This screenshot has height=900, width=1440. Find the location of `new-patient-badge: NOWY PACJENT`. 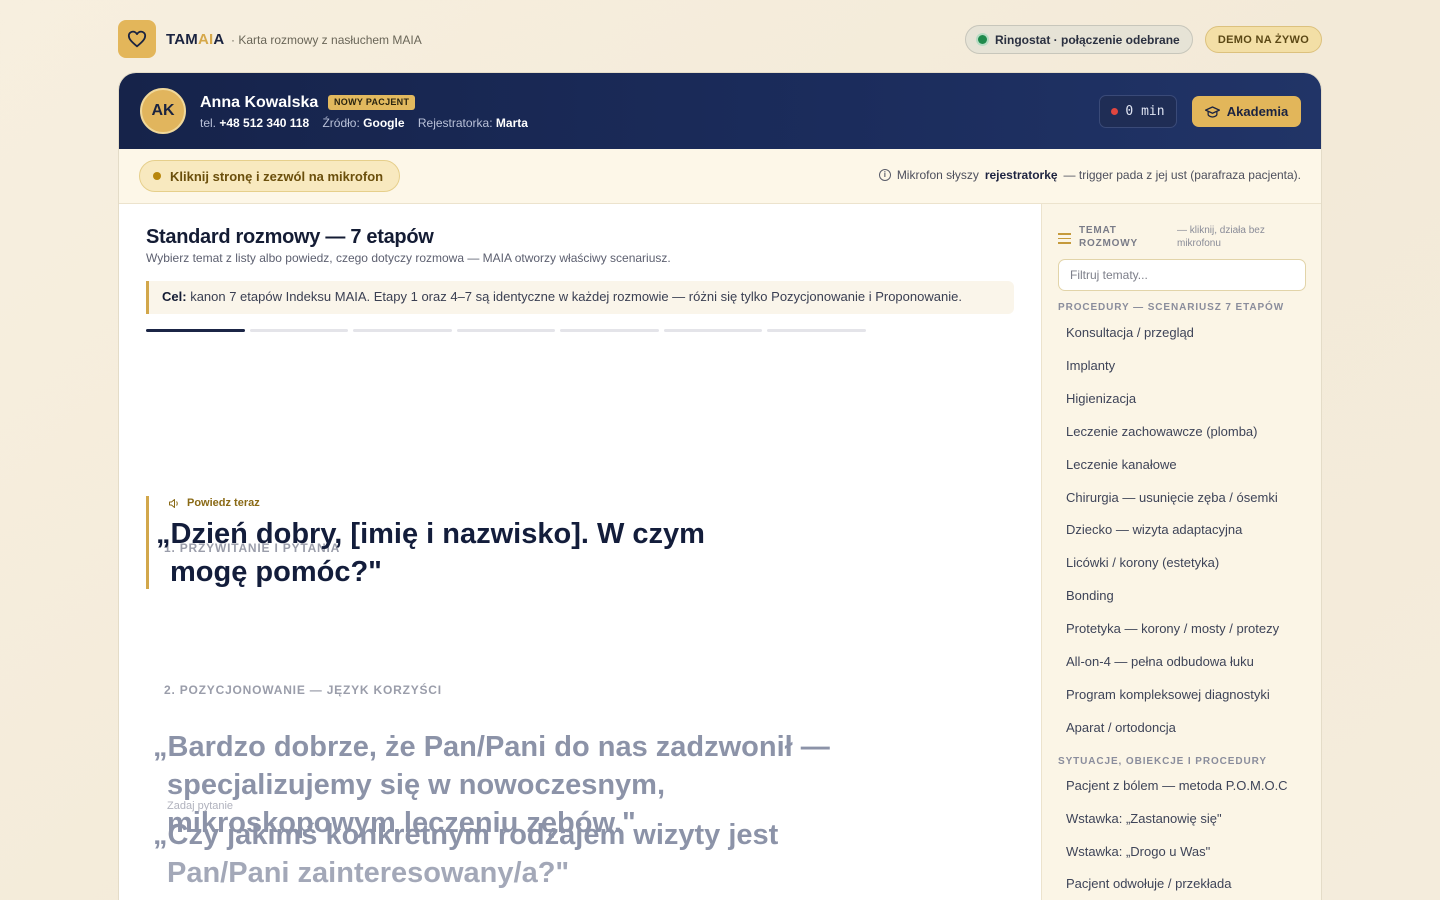

new-patient-badge: NOWY PACJENT is located at coordinates (372, 102).